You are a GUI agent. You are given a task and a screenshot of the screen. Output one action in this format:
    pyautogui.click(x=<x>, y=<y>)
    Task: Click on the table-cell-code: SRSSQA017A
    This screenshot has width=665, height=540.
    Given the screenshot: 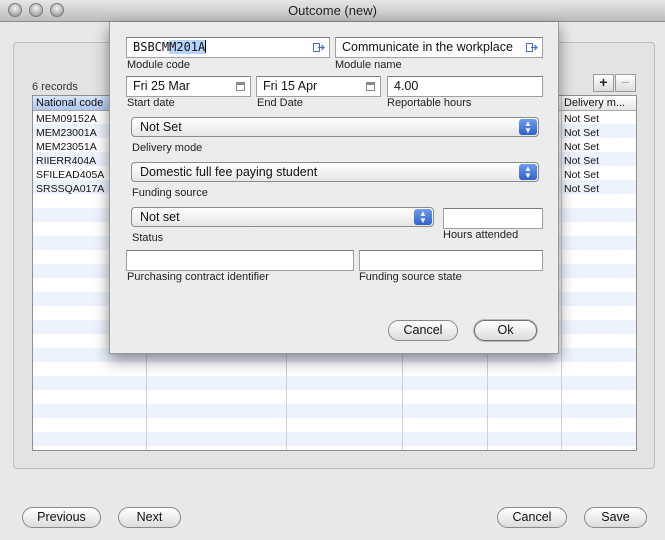 What is the action you would take?
    pyautogui.click(x=70, y=189)
    